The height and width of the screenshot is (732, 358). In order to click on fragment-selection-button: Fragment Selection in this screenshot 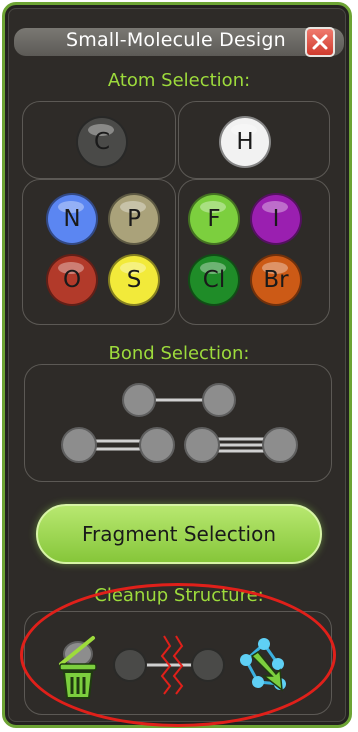, I will do `click(179, 534)`.